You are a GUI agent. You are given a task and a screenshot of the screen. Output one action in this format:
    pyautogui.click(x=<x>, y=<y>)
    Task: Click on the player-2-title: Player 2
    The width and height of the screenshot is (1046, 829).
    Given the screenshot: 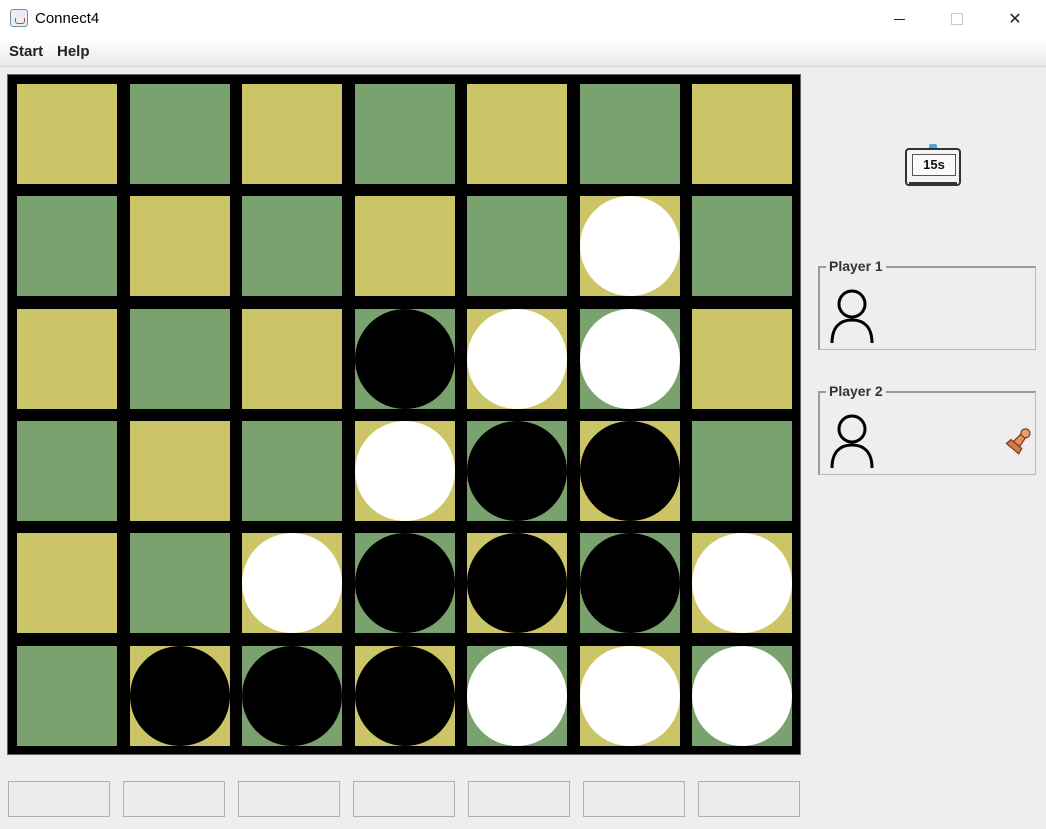 What is the action you would take?
    pyautogui.click(x=856, y=391)
    